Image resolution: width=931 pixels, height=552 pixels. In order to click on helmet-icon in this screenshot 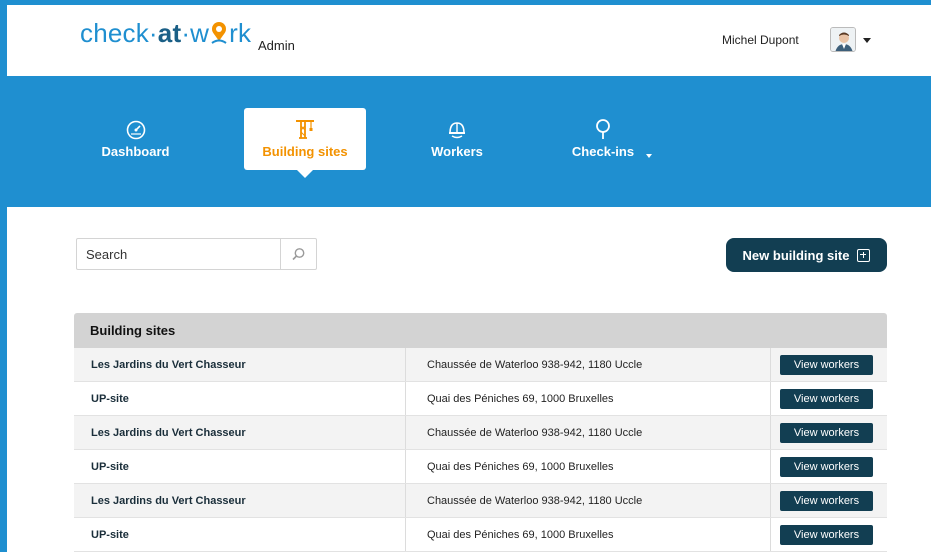, I will do `click(457, 130)`.